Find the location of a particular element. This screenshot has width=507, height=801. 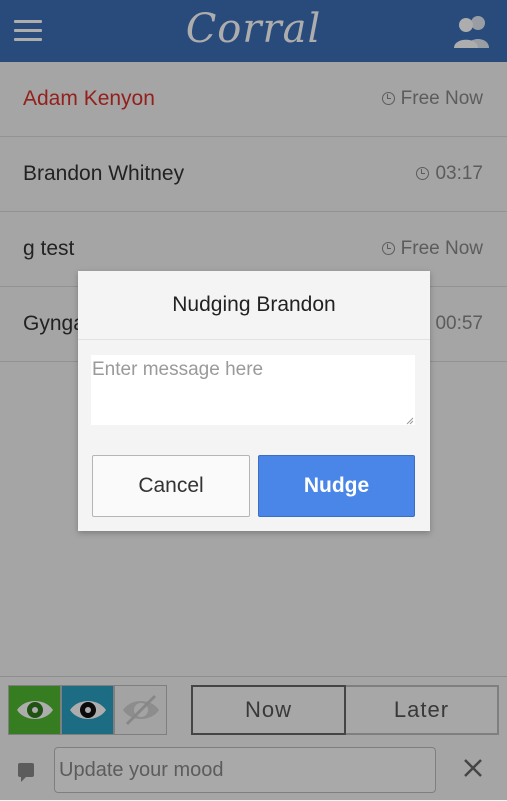

resize-grip-icon is located at coordinates (410, 421).